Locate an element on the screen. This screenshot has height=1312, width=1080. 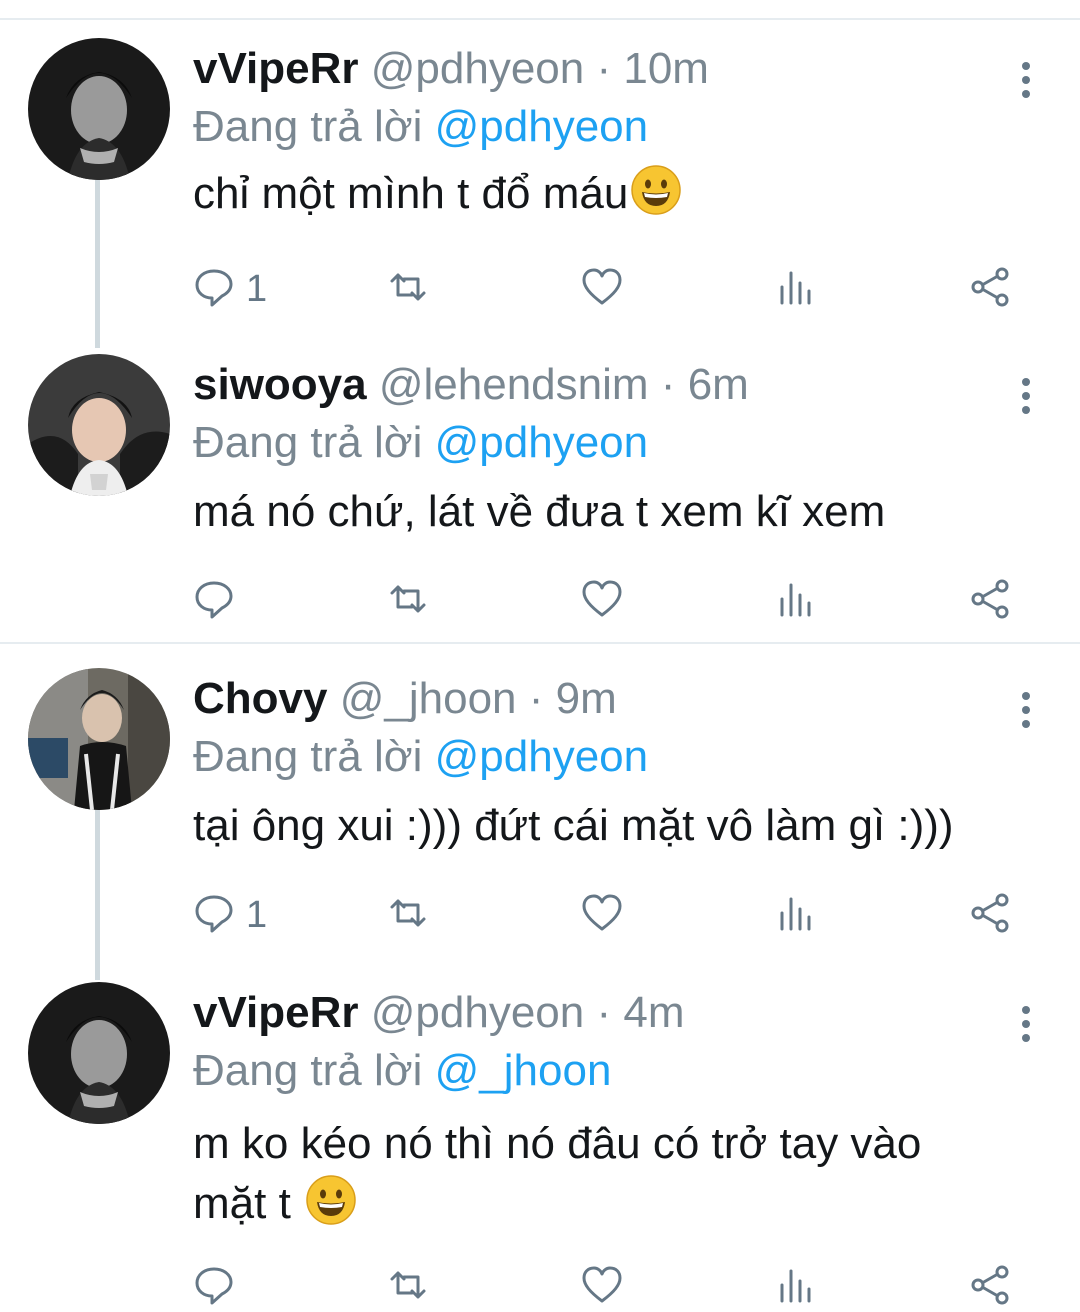
replying-to: Đang trả lời @_jhoon is located at coordinates (402, 1071).